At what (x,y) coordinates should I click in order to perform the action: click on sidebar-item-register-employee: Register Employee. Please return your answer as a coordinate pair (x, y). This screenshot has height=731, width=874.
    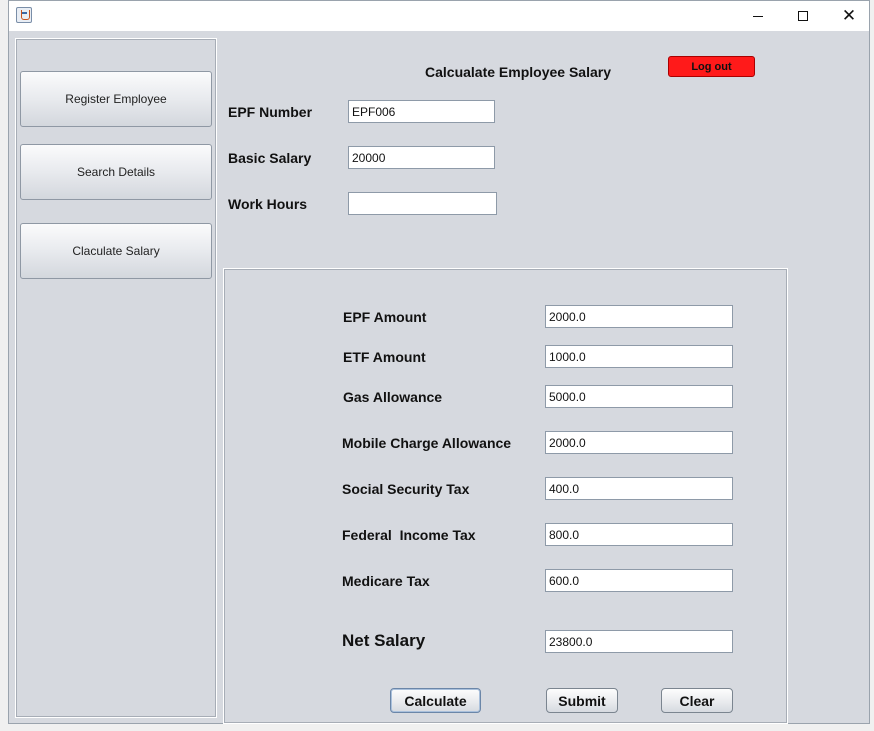
    Looking at the image, I should click on (116, 99).